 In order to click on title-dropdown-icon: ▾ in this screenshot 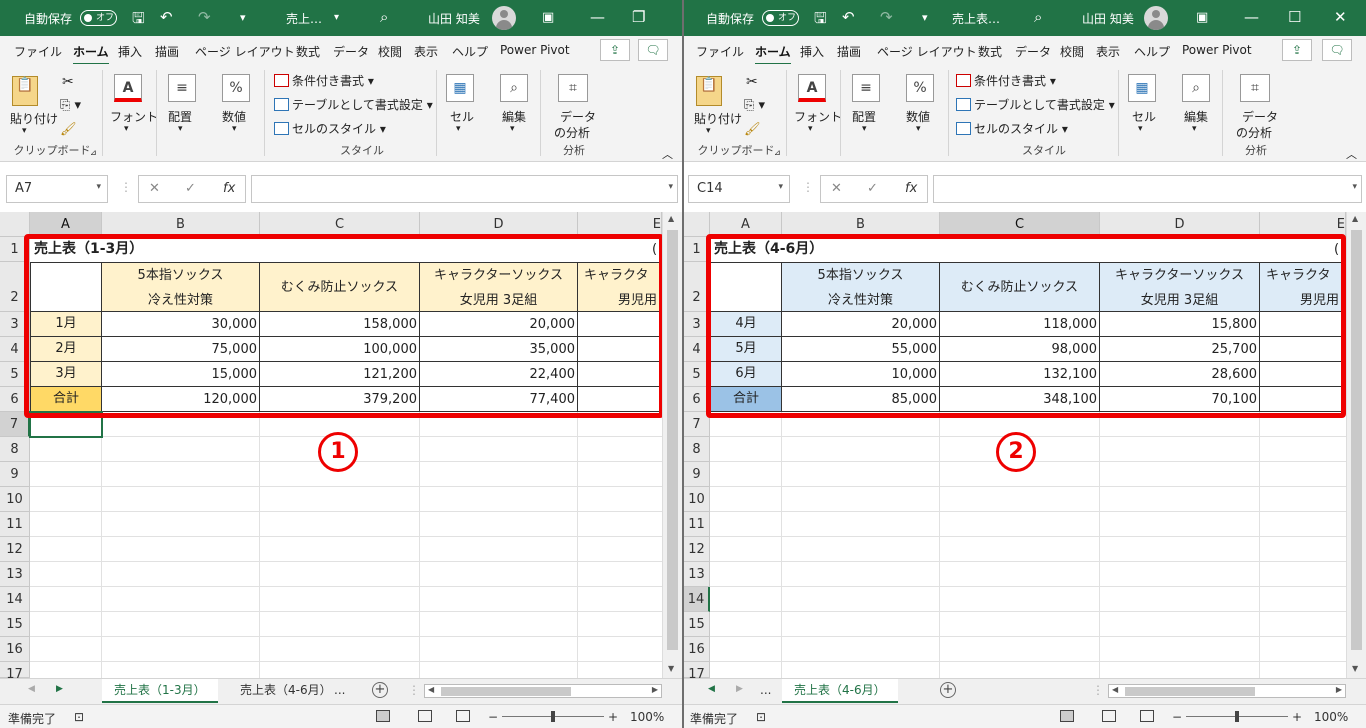, I will do `click(336, 17)`.